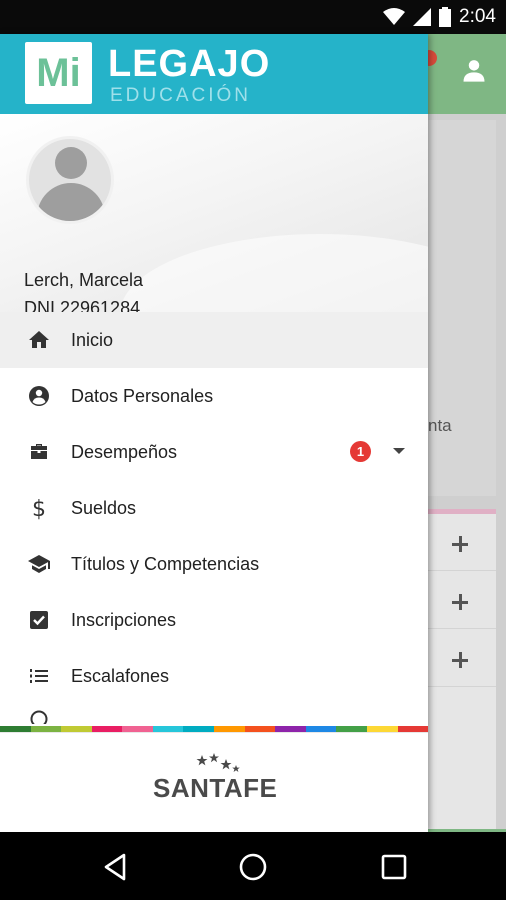 The width and height of the screenshot is (506, 900). I want to click on home-circle-icon, so click(253, 867).